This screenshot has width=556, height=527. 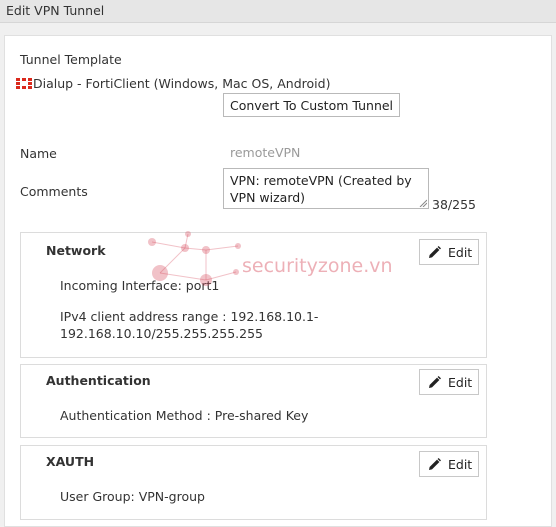 What do you see at coordinates (76, 250) in the screenshot?
I see `network-title: Network` at bounding box center [76, 250].